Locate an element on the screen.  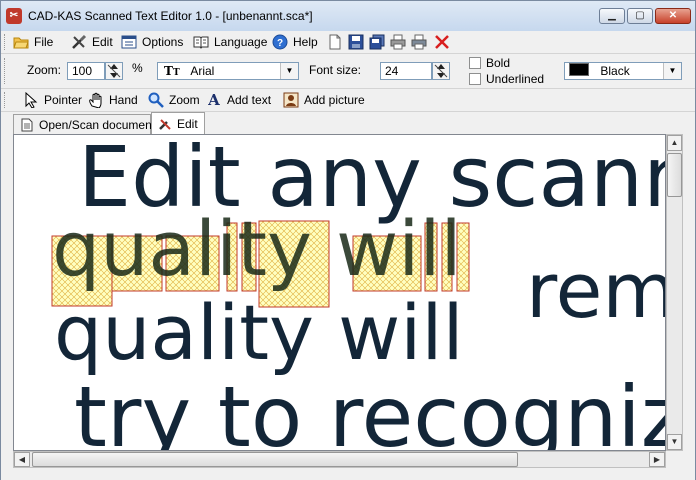
save-all-button is located at coordinates (379, 42).